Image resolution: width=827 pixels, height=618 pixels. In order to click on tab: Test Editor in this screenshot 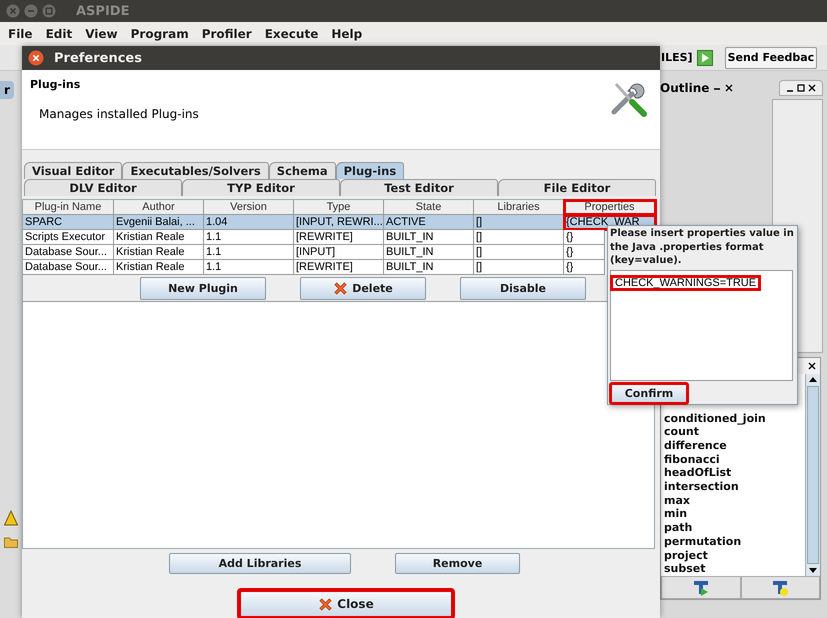, I will do `click(419, 187)`.